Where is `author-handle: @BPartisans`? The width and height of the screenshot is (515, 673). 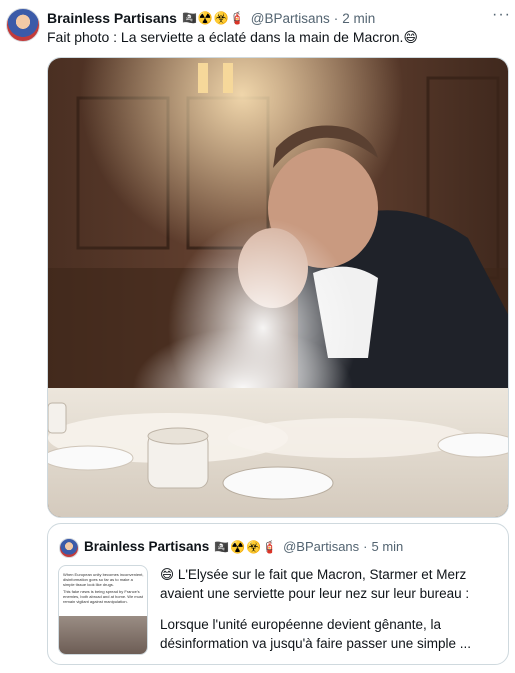
author-handle: @BPartisans is located at coordinates (290, 18).